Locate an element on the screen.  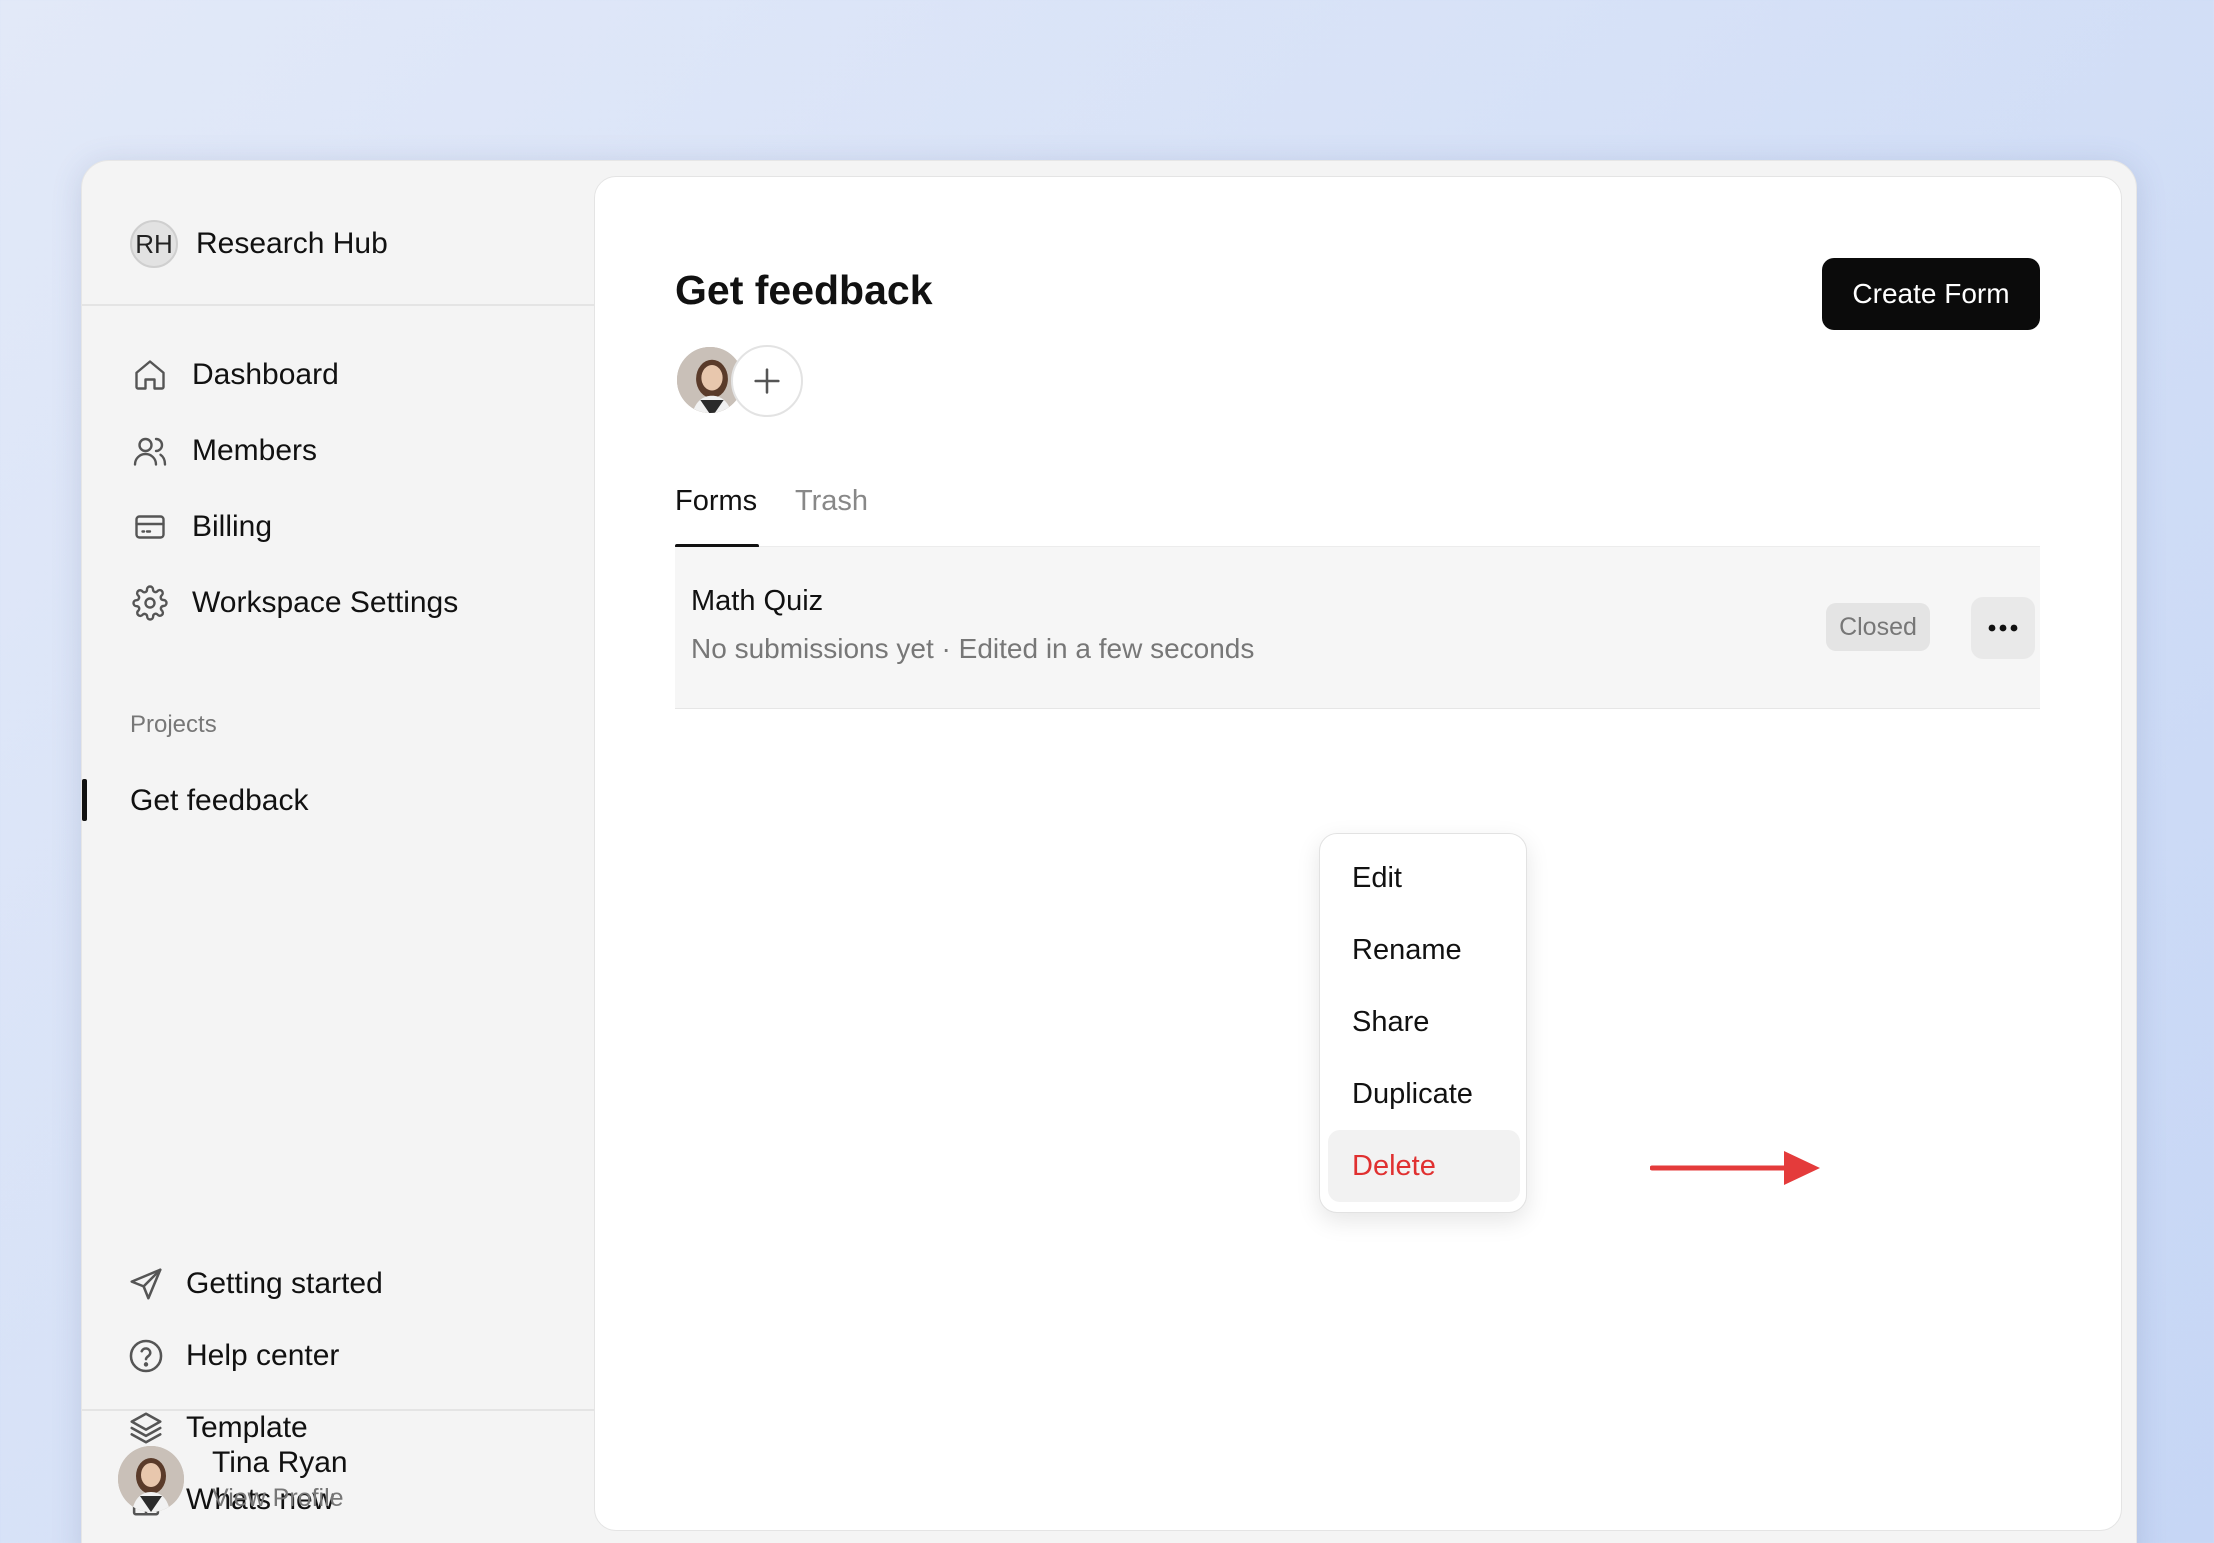
sidebar-item-billing: Billing is located at coordinates (340, 527).